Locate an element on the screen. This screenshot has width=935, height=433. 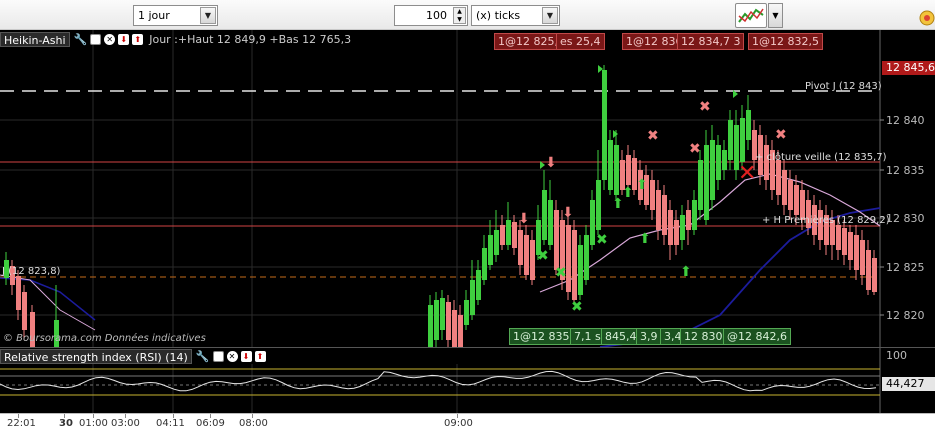
price-axis-label: 12 820 is located at coordinates (905, 315).